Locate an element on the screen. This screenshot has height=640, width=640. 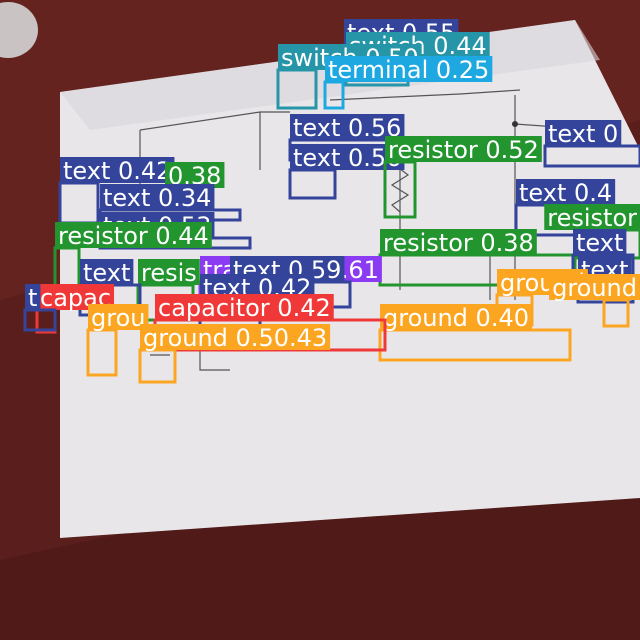
text-label: text 0 is located at coordinates (583, 134).